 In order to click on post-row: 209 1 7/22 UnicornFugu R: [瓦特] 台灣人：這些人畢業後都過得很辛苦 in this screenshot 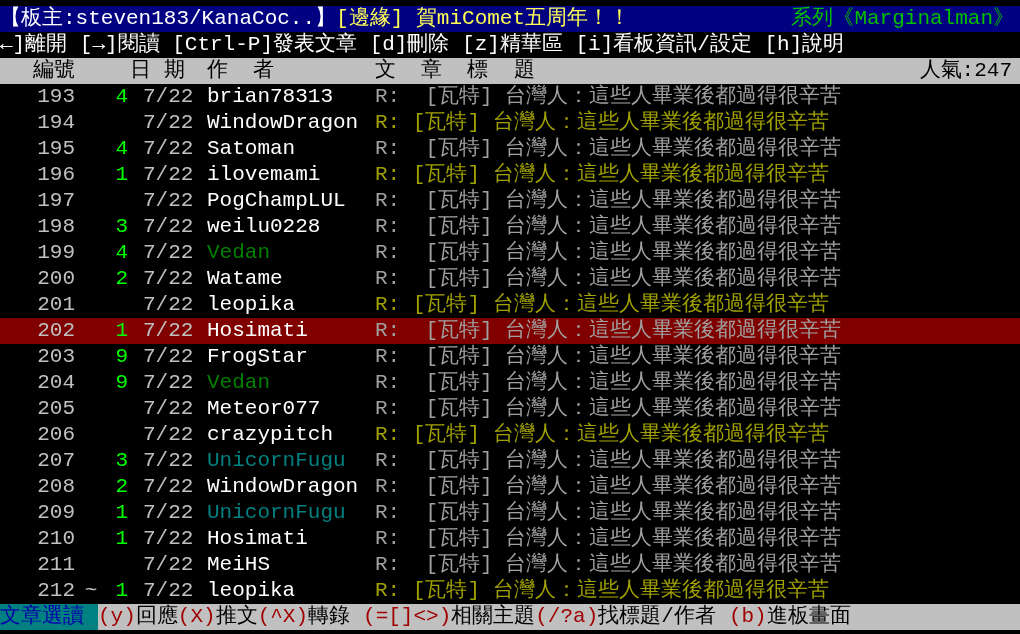, I will do `click(510, 513)`.